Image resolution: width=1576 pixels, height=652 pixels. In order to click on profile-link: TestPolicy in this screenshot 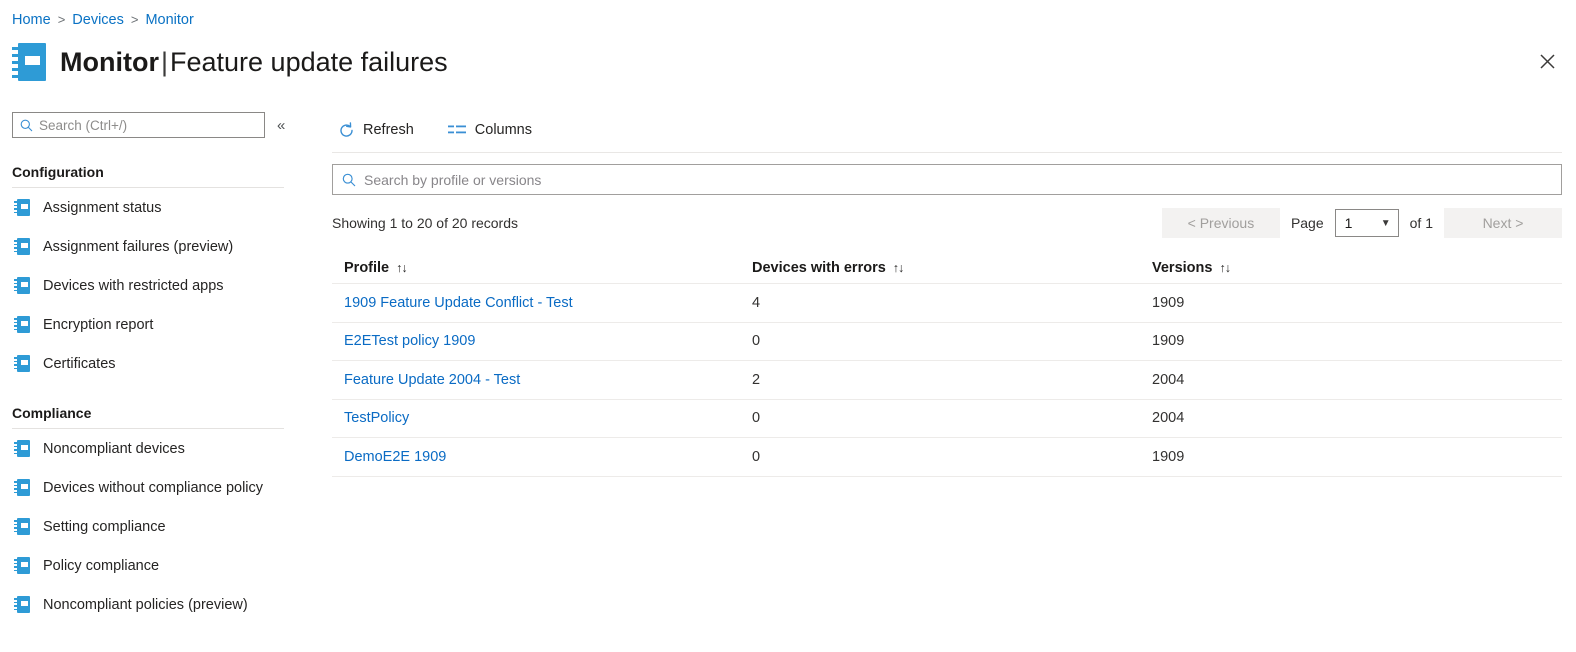, I will do `click(376, 418)`.